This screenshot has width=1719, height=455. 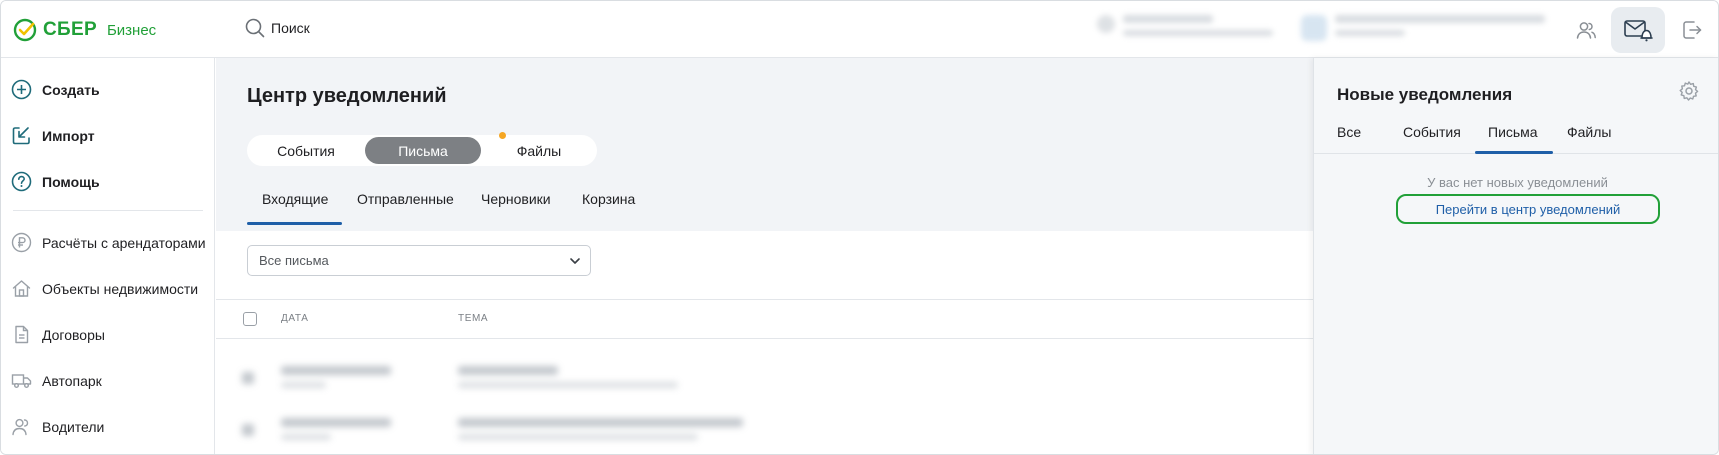 I want to click on truck-icon, so click(x=21, y=380).